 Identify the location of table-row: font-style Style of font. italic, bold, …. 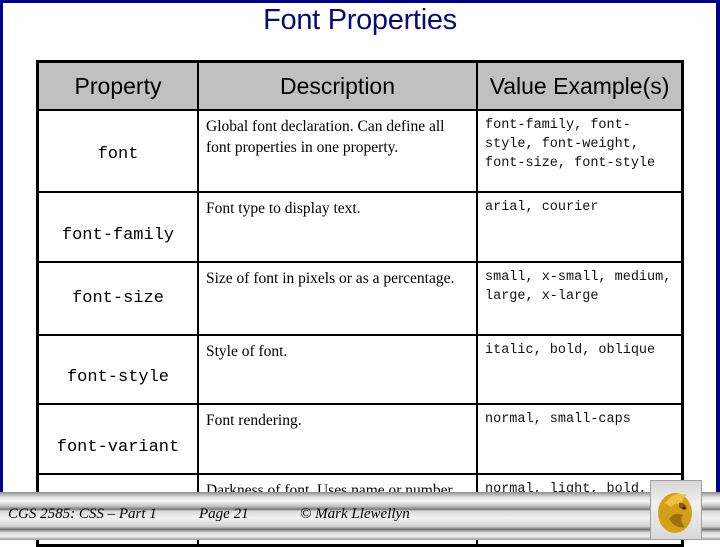
(360, 369).